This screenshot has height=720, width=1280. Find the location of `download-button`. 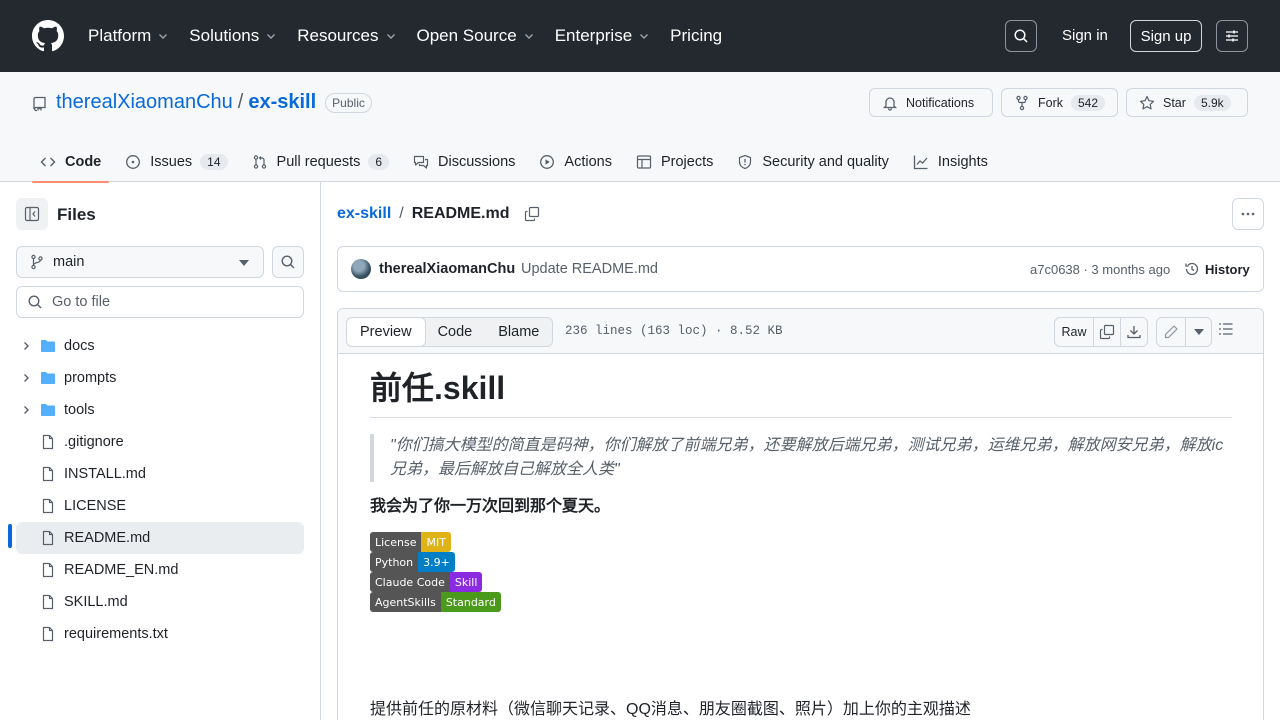

download-button is located at coordinates (1133, 332).